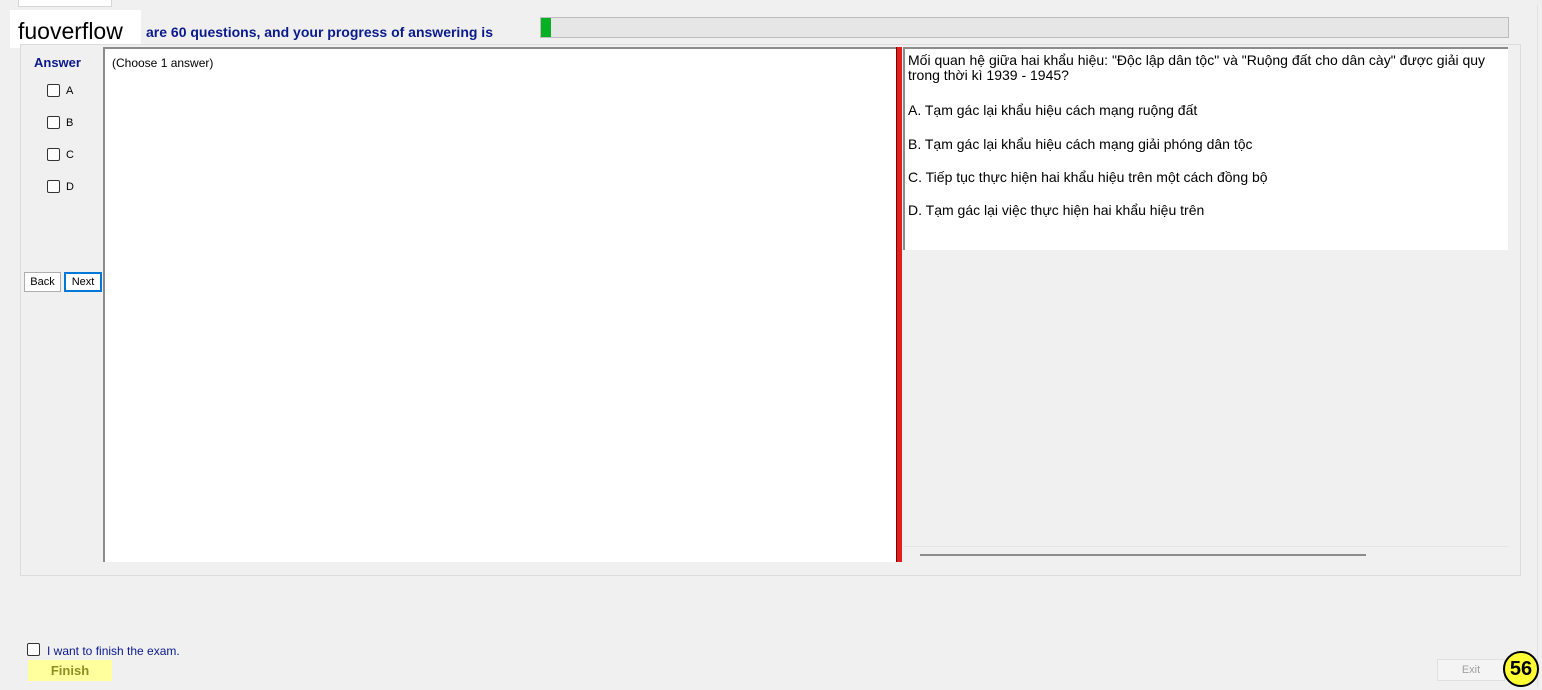 This screenshot has height=690, width=1542. What do you see at coordinates (42, 282) in the screenshot?
I see `back-button: Back` at bounding box center [42, 282].